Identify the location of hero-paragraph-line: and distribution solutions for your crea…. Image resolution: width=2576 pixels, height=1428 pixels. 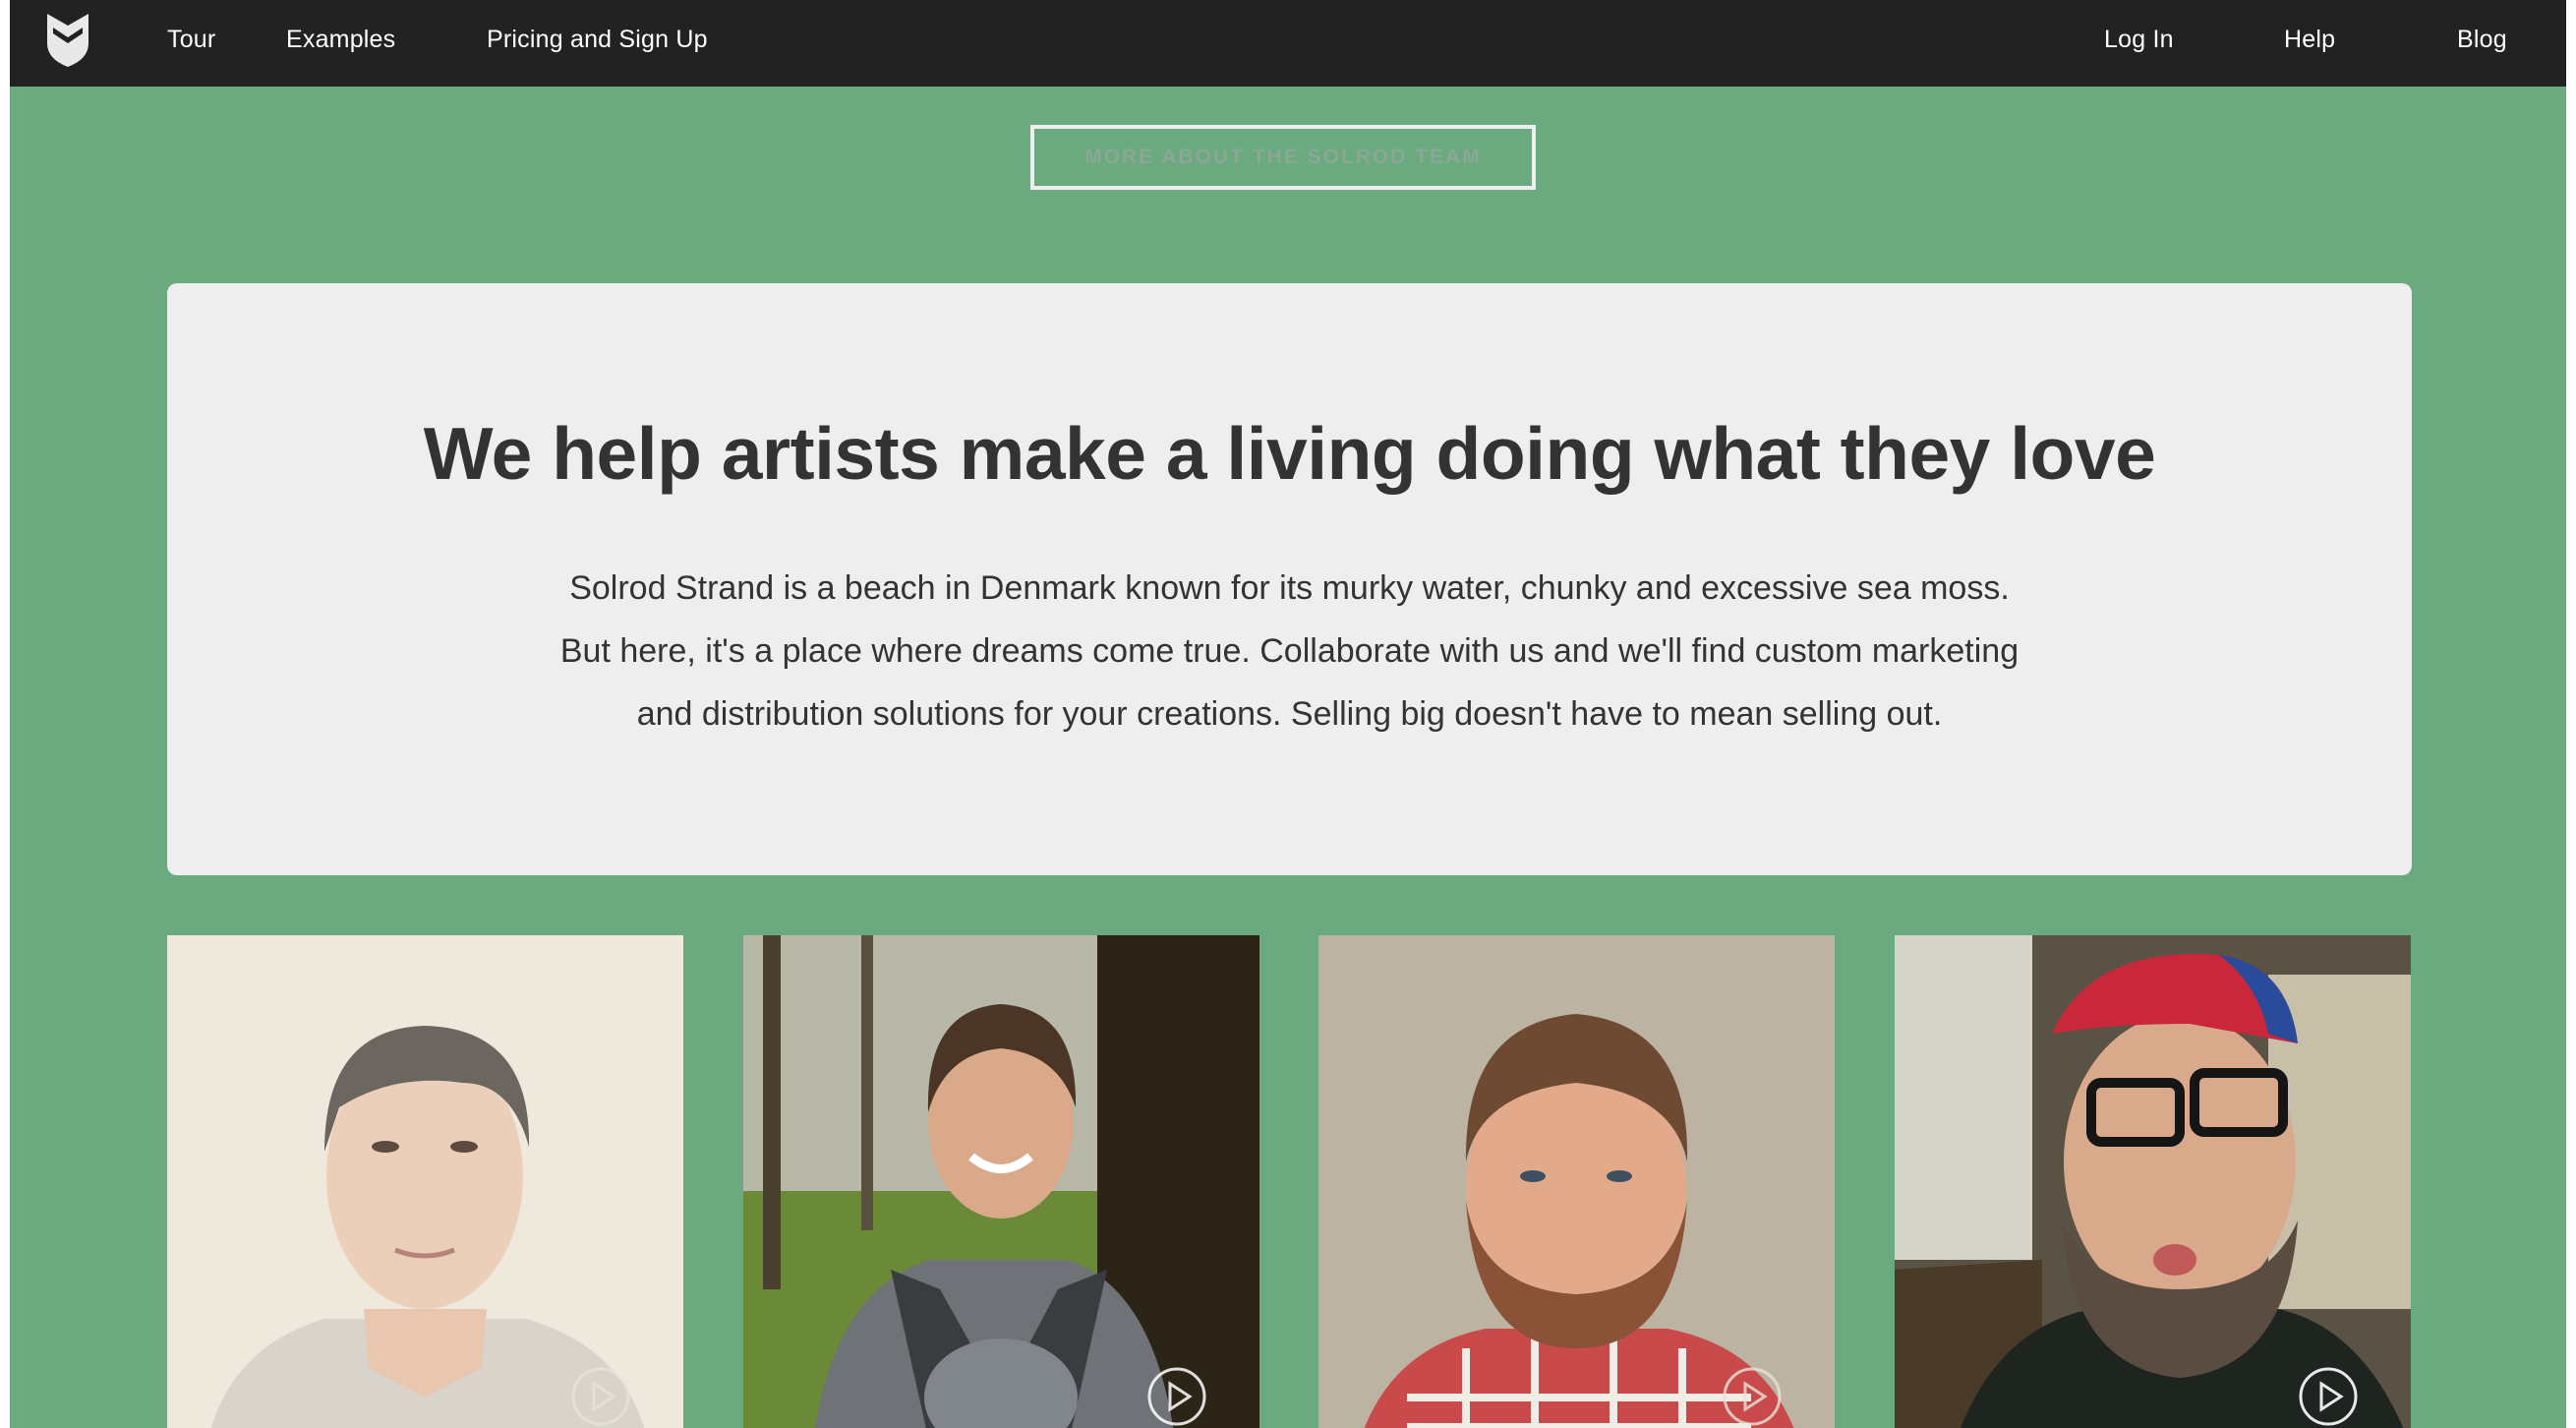
(1289, 714).